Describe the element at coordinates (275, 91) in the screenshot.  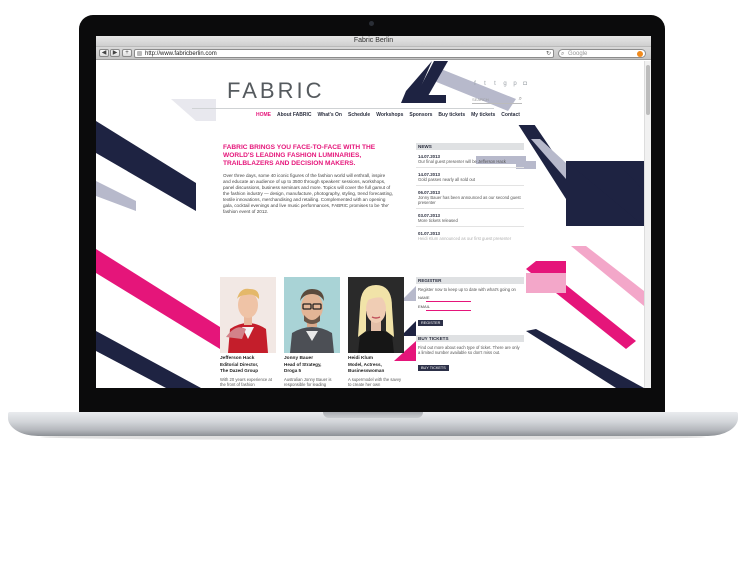
I see `site-logo: FABRIC` at that location.